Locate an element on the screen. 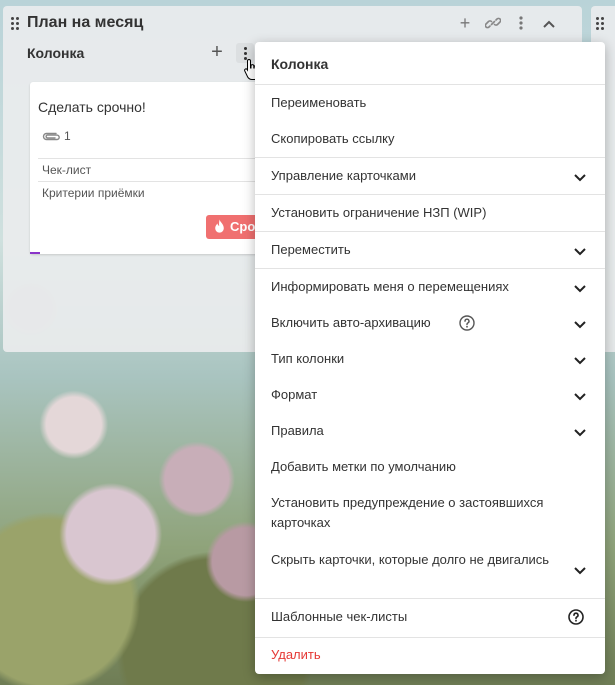  card-title: Сделать срочно! is located at coordinates (92, 107).